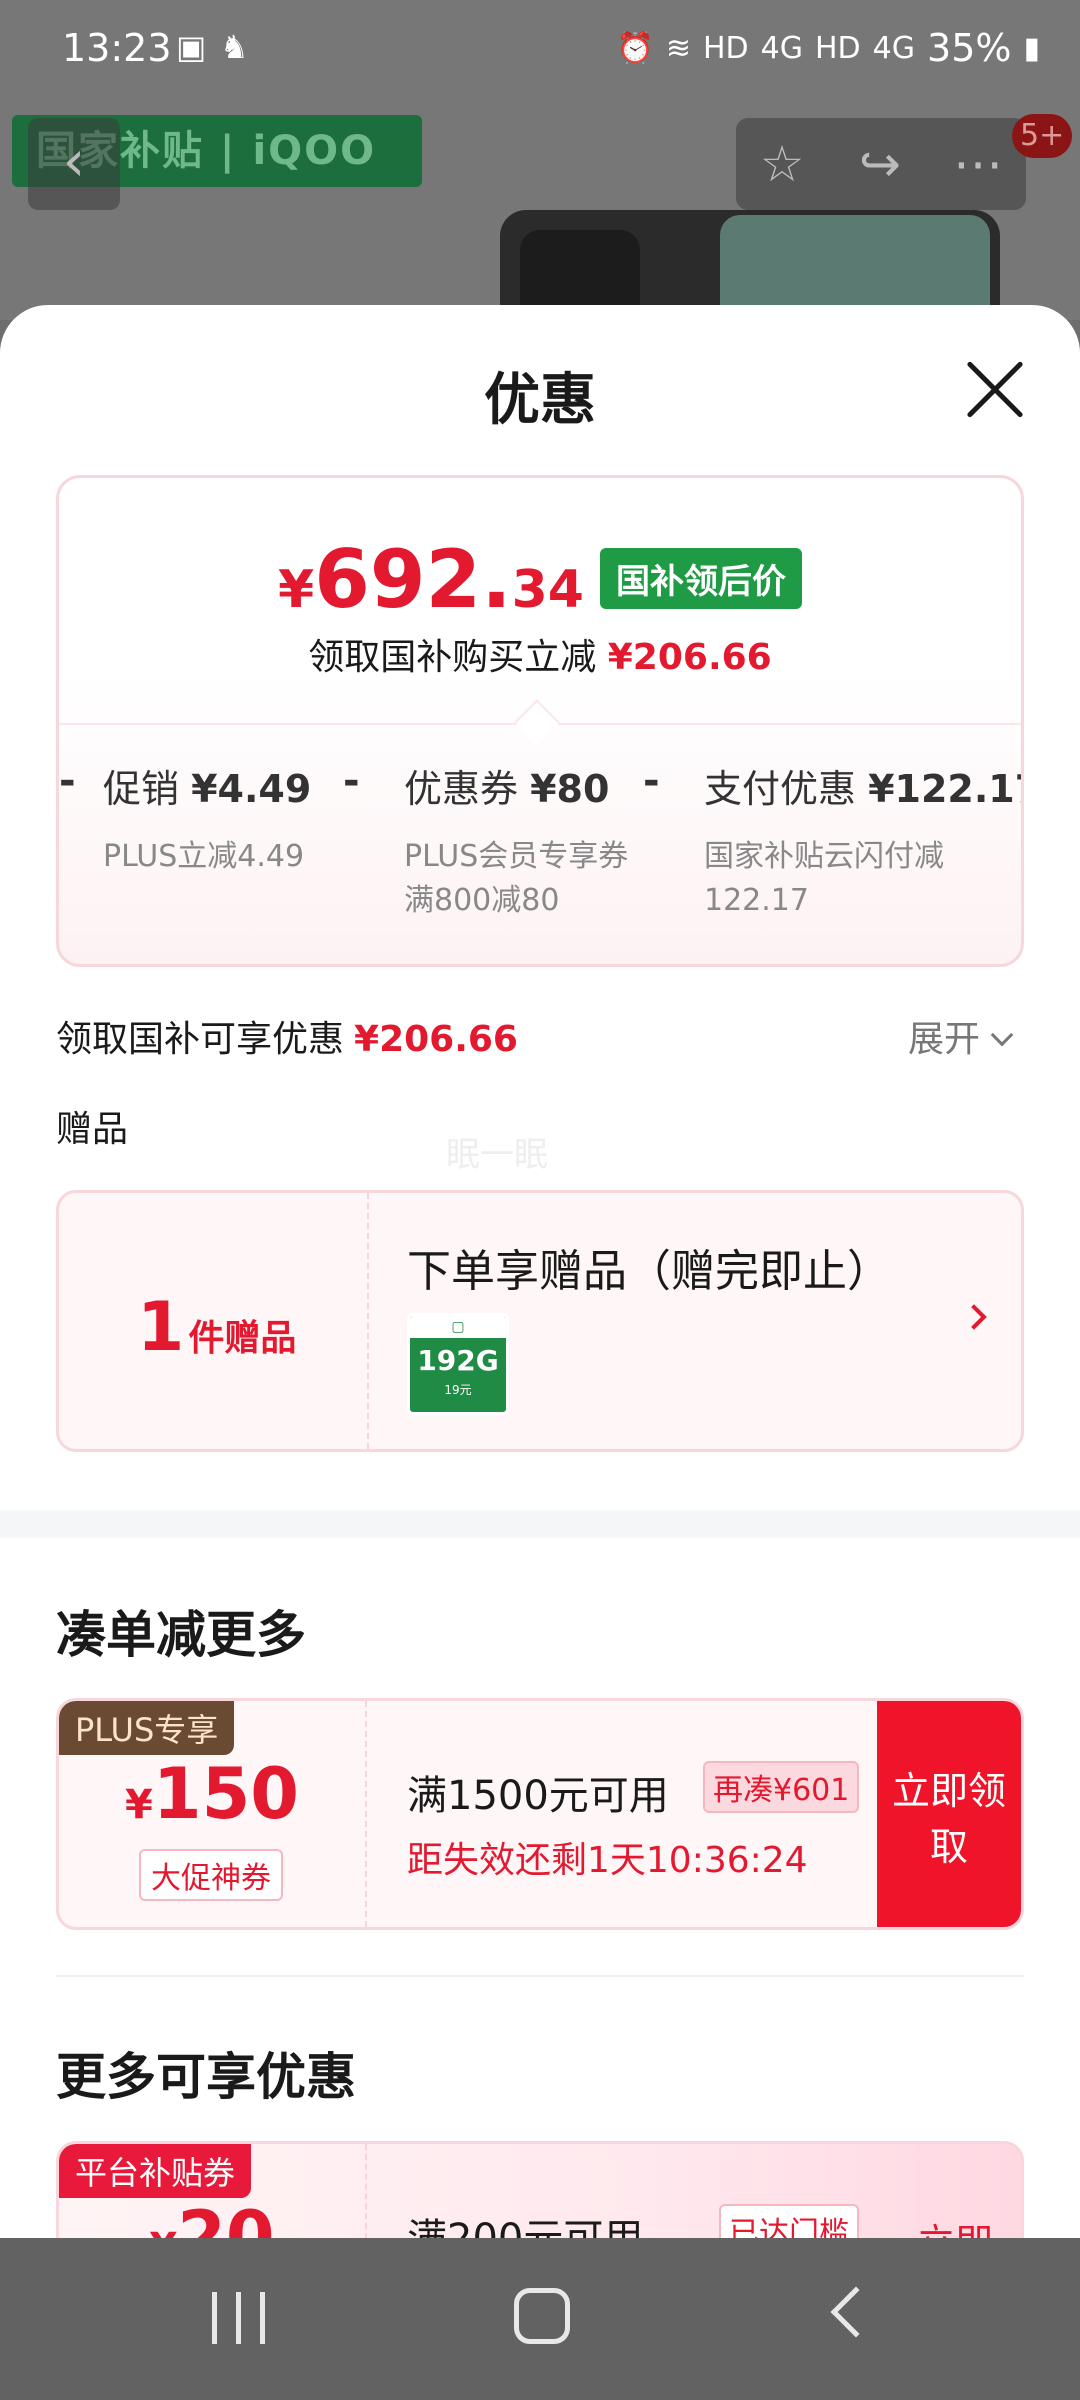 Image resolution: width=1080 pixels, height=2400 pixels. Describe the element at coordinates (287, 1039) in the screenshot. I see `total-discount-summary: 领取国补可享优惠 ¥206.66` at that location.